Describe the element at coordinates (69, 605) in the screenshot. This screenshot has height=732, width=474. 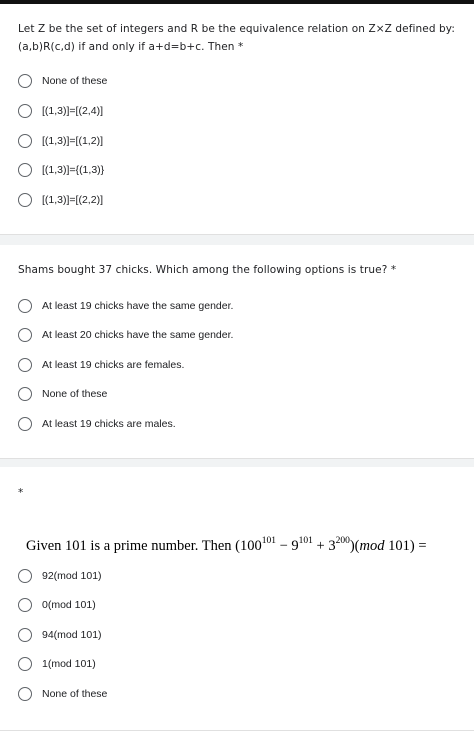
I see `option-label: 0(mod 101)` at that location.